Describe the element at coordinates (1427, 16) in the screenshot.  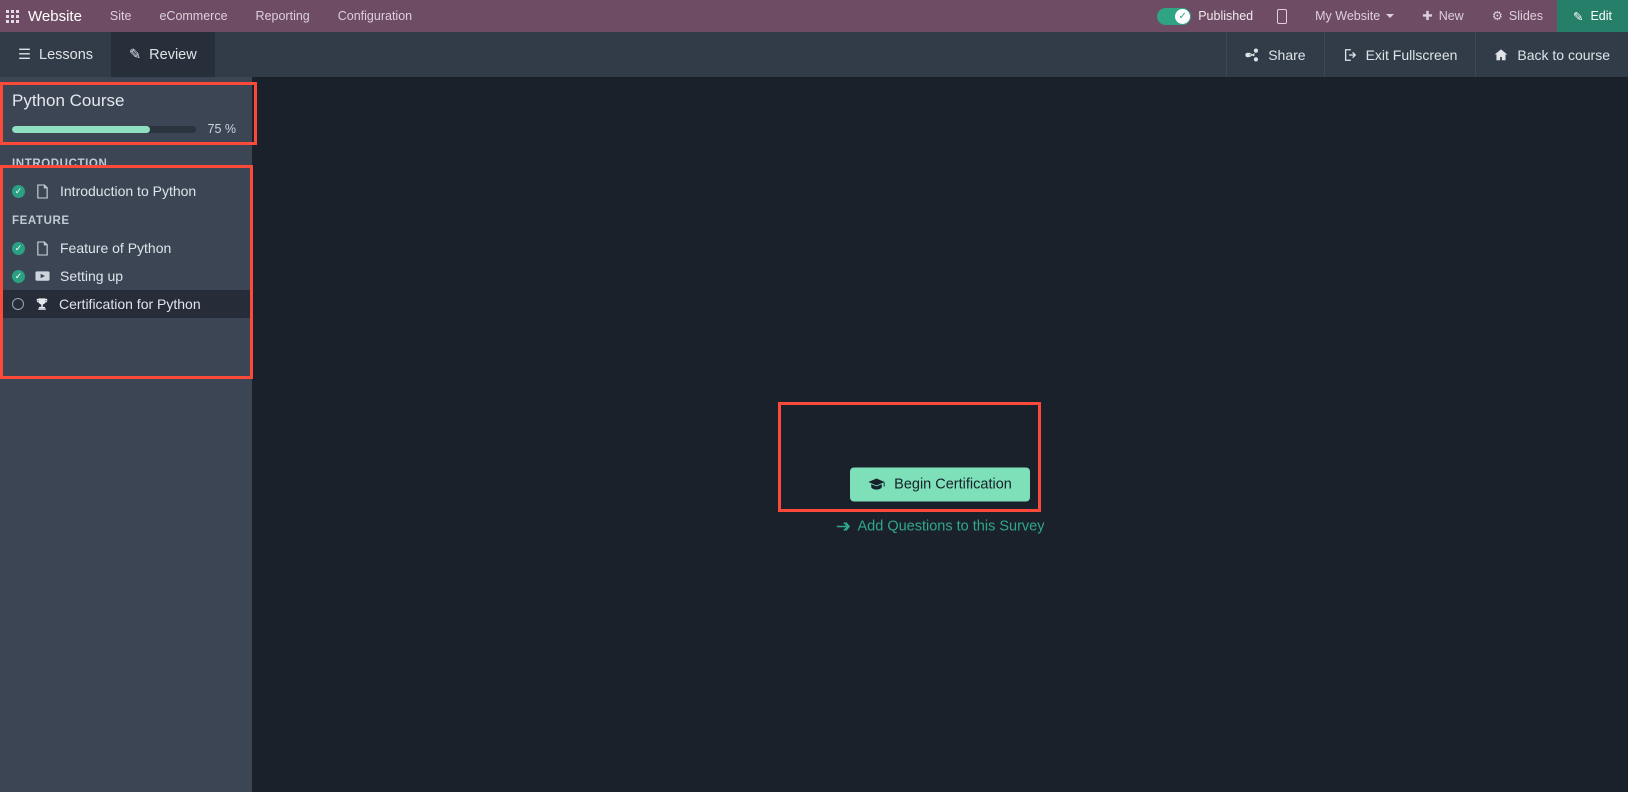
I see `plus-icon: ✚` at that location.